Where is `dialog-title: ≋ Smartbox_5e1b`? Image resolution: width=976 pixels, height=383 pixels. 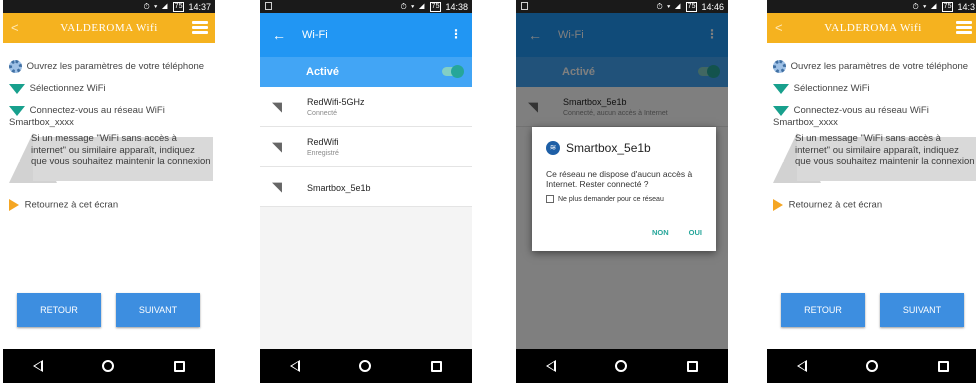
dialog-title: ≋ Smartbox_5e1b is located at coordinates (598, 148).